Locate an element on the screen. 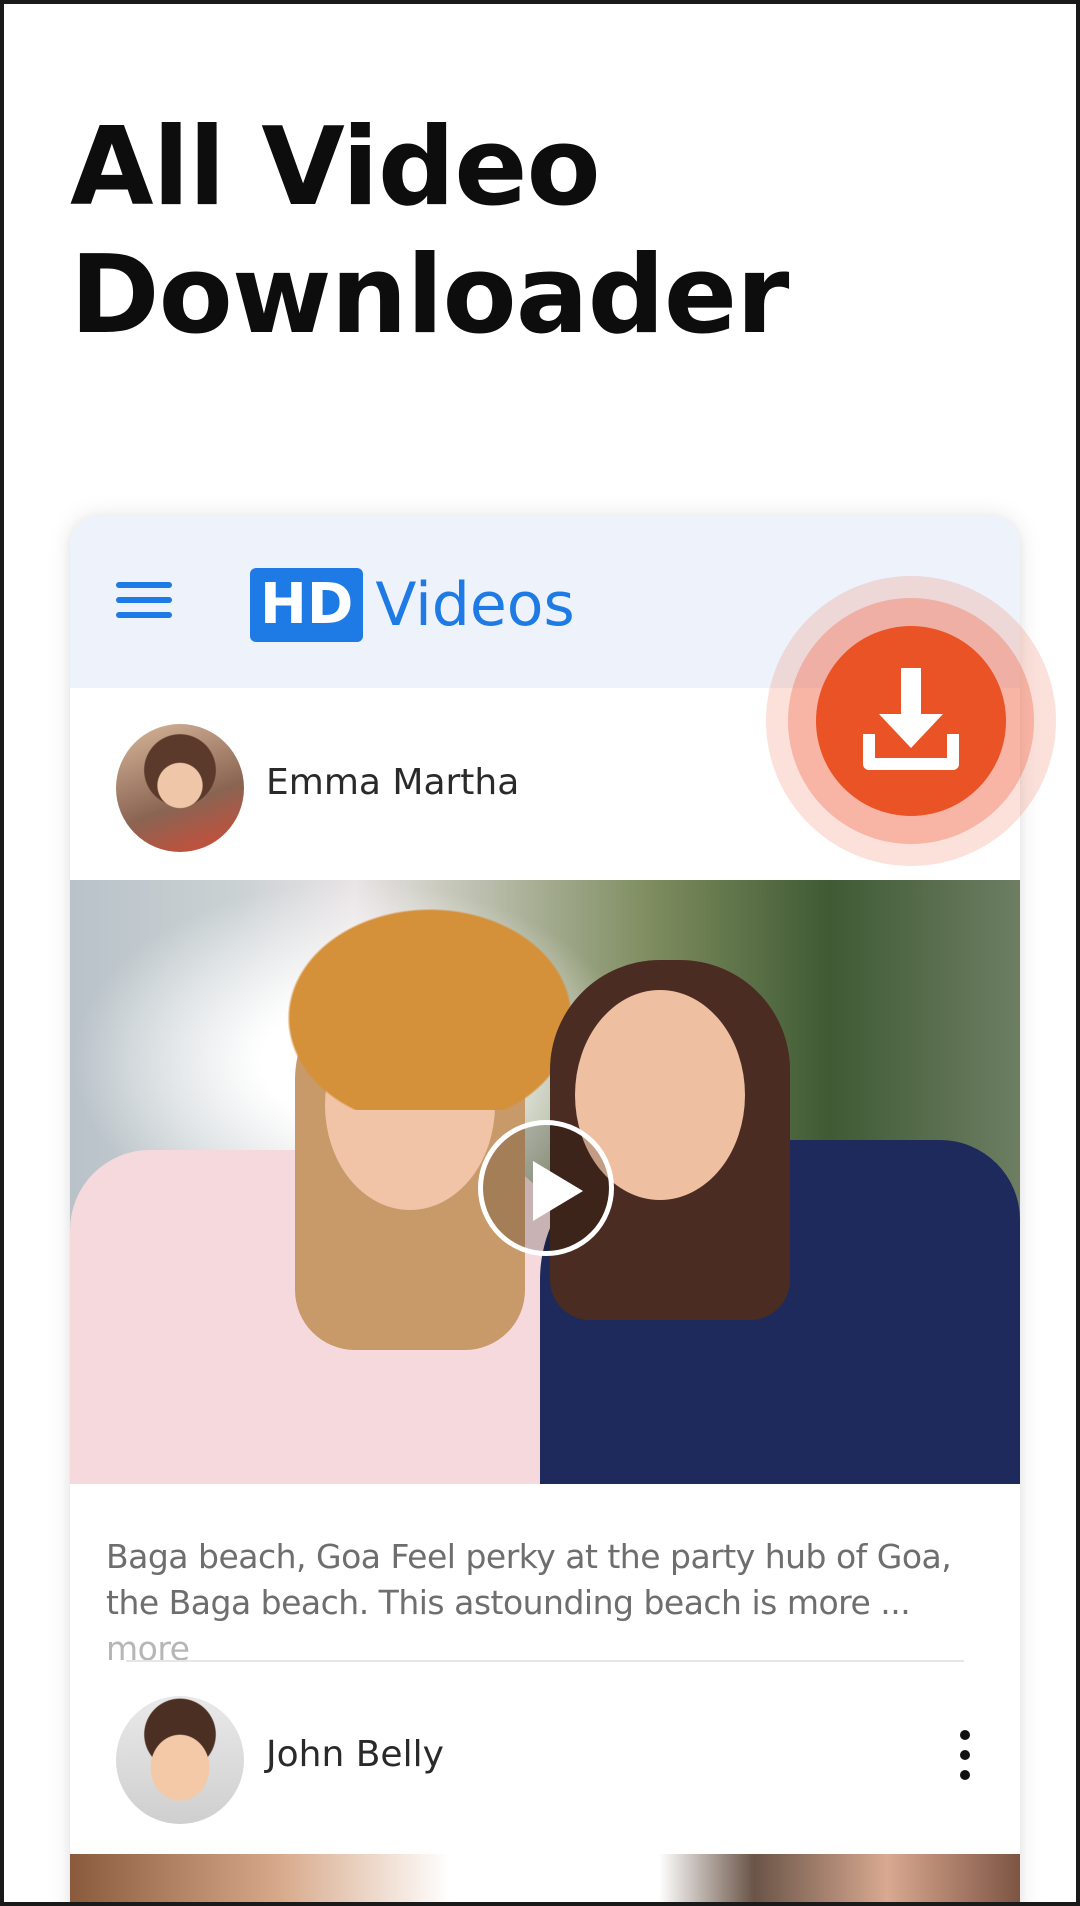 The height and width of the screenshot is (1906, 1080). logo-badge: HD is located at coordinates (307, 605).